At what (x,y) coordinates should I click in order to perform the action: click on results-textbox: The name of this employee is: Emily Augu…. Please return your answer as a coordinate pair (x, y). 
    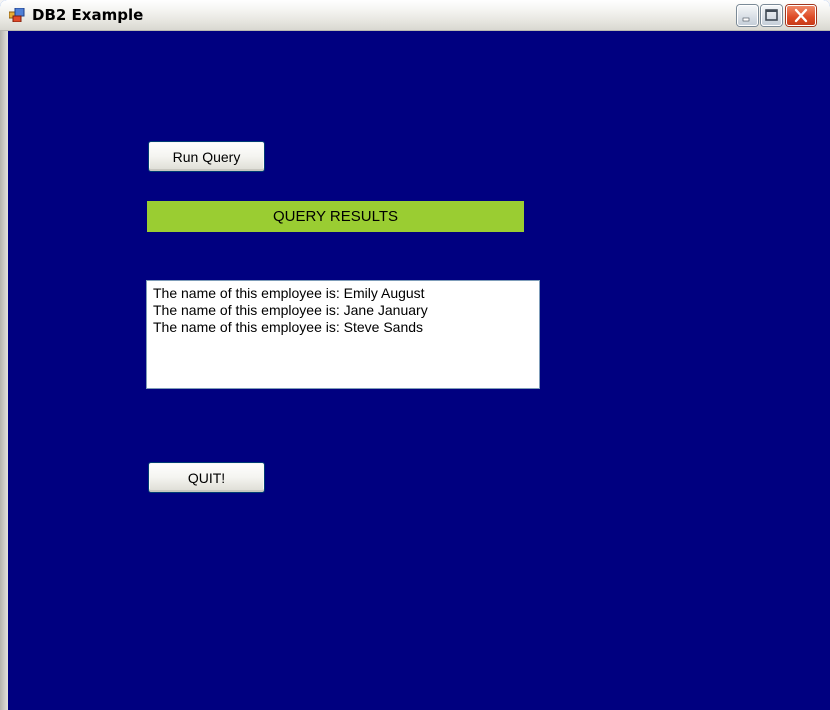
    Looking at the image, I should click on (343, 334).